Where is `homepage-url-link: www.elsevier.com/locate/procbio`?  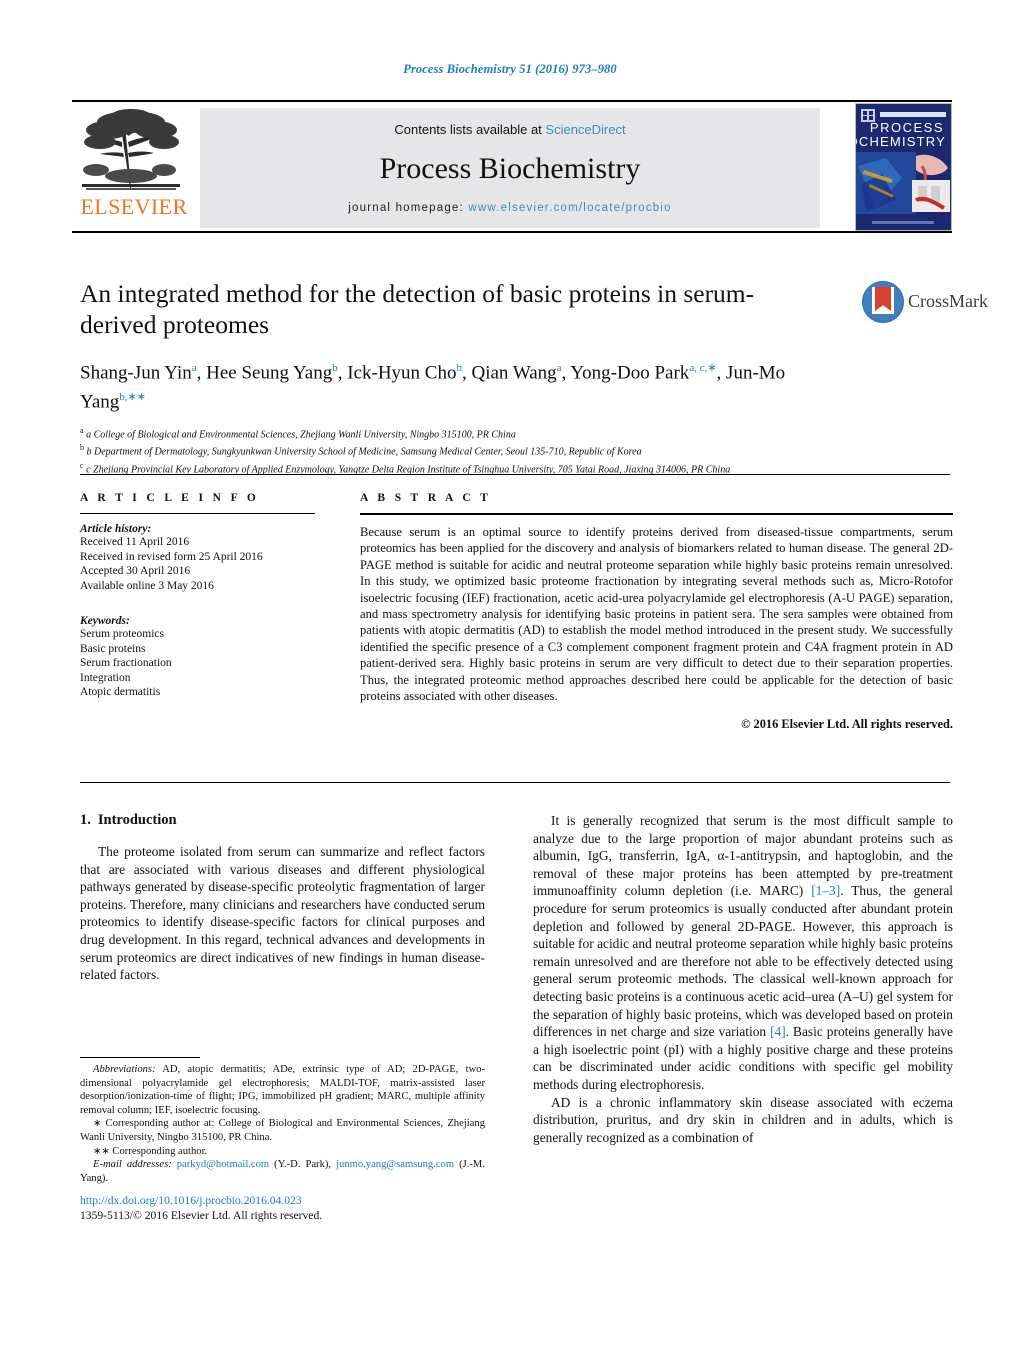
homepage-url-link: www.elsevier.com/locate/procbio is located at coordinates (569, 208).